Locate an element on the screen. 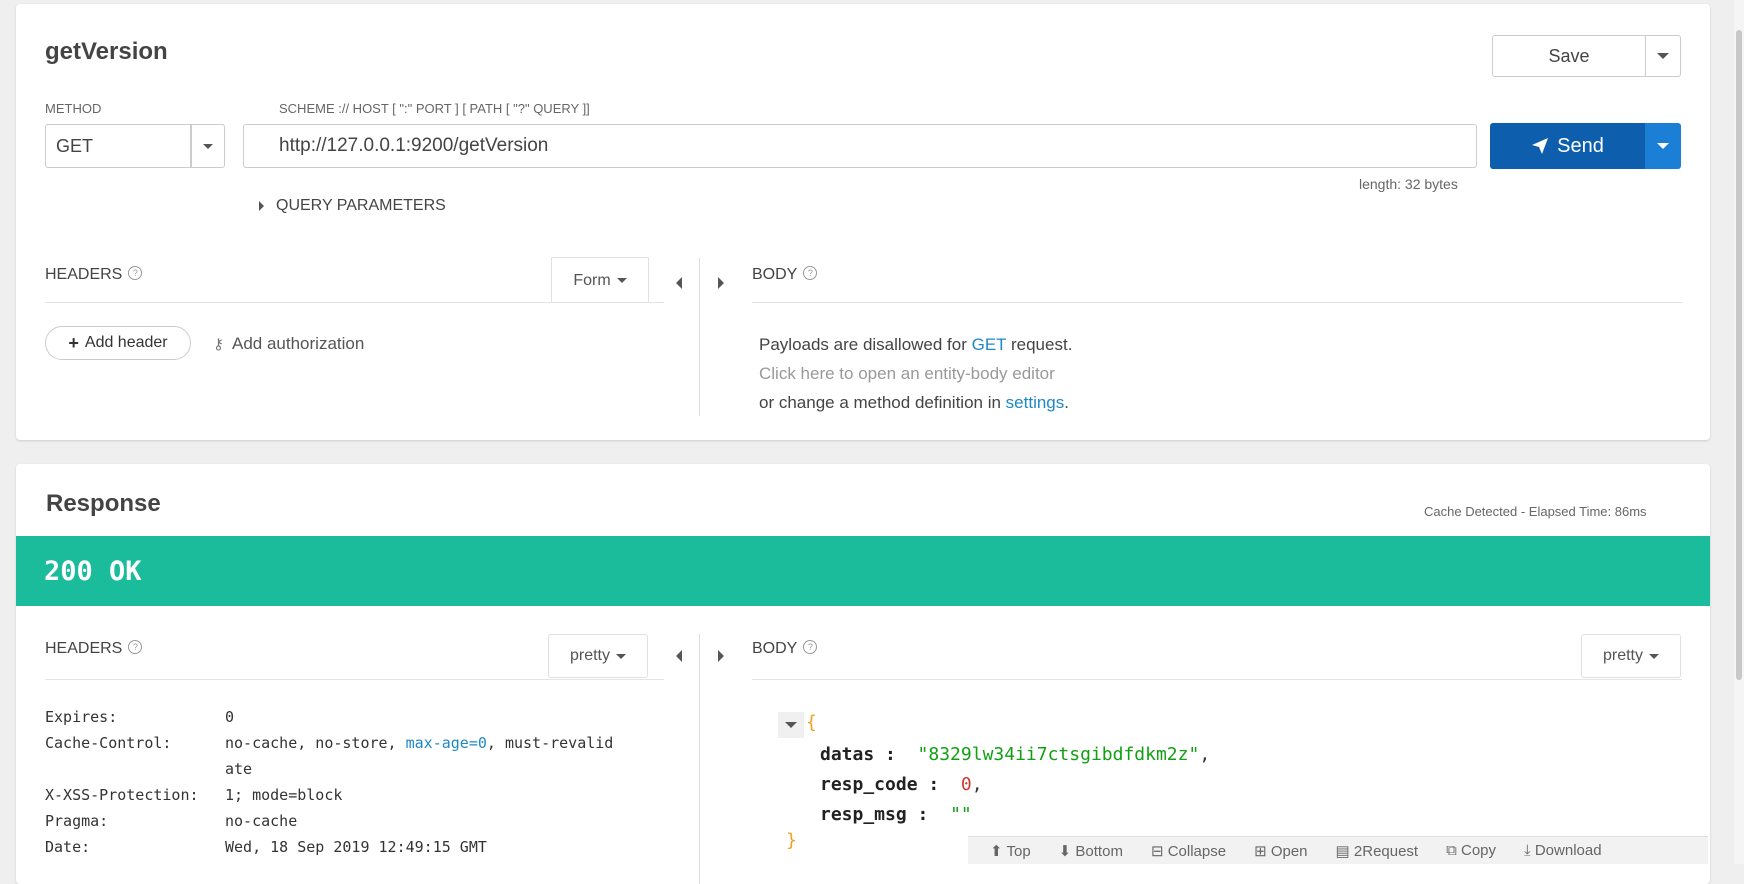 This screenshot has width=1744, height=884. url-input: http://127.0.0.1:9200/getVersion is located at coordinates (860, 146).